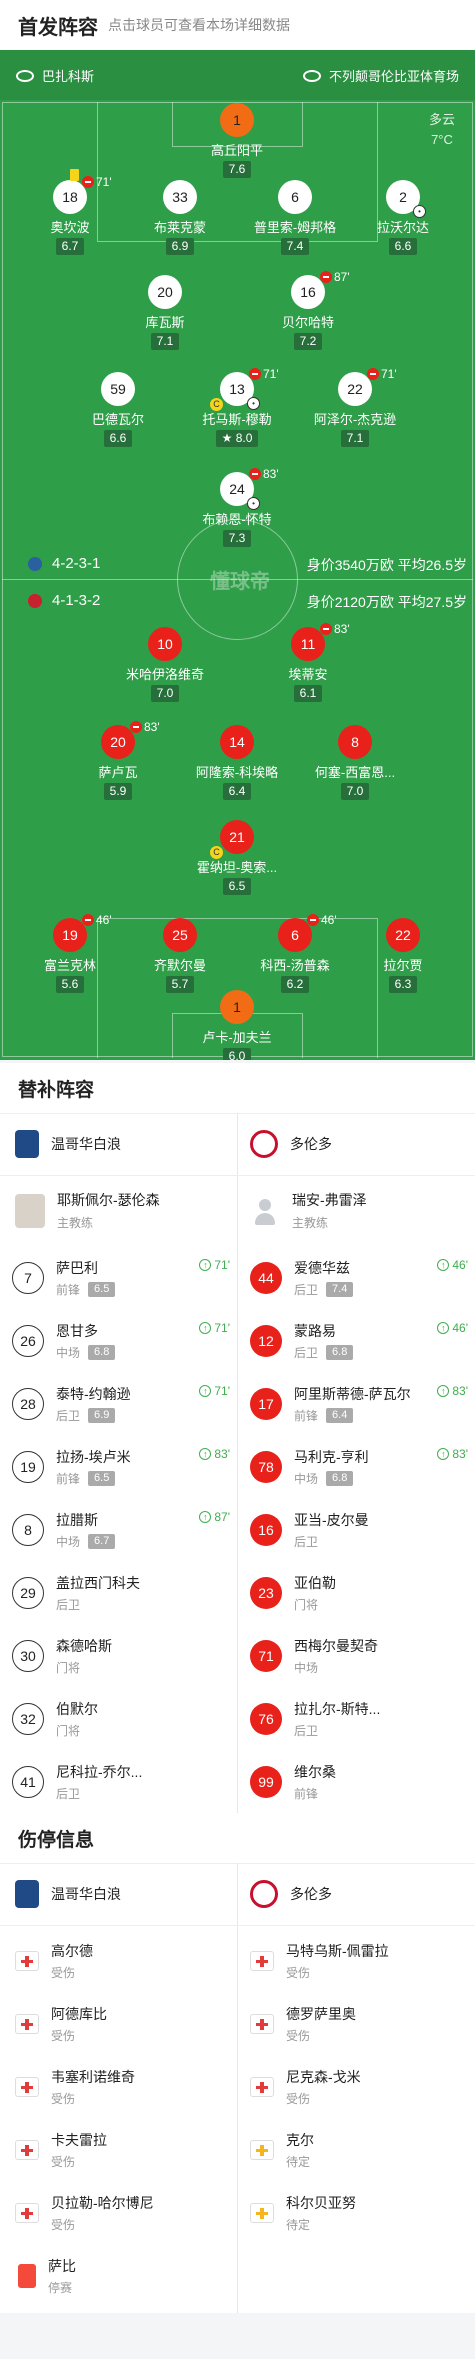  What do you see at coordinates (121, 1719) in the screenshot?
I see `bench-player: 32 伯默尔 门将` at bounding box center [121, 1719].